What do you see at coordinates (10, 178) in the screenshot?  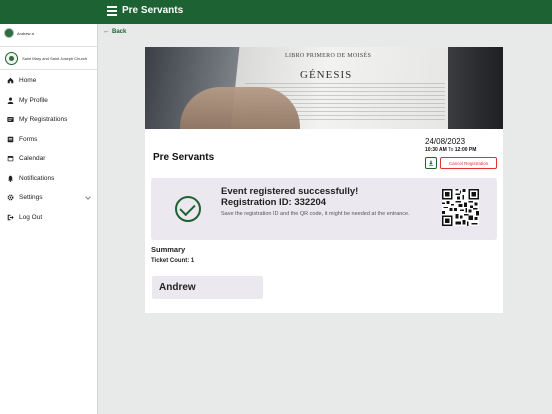 I see `bell-icon` at bounding box center [10, 178].